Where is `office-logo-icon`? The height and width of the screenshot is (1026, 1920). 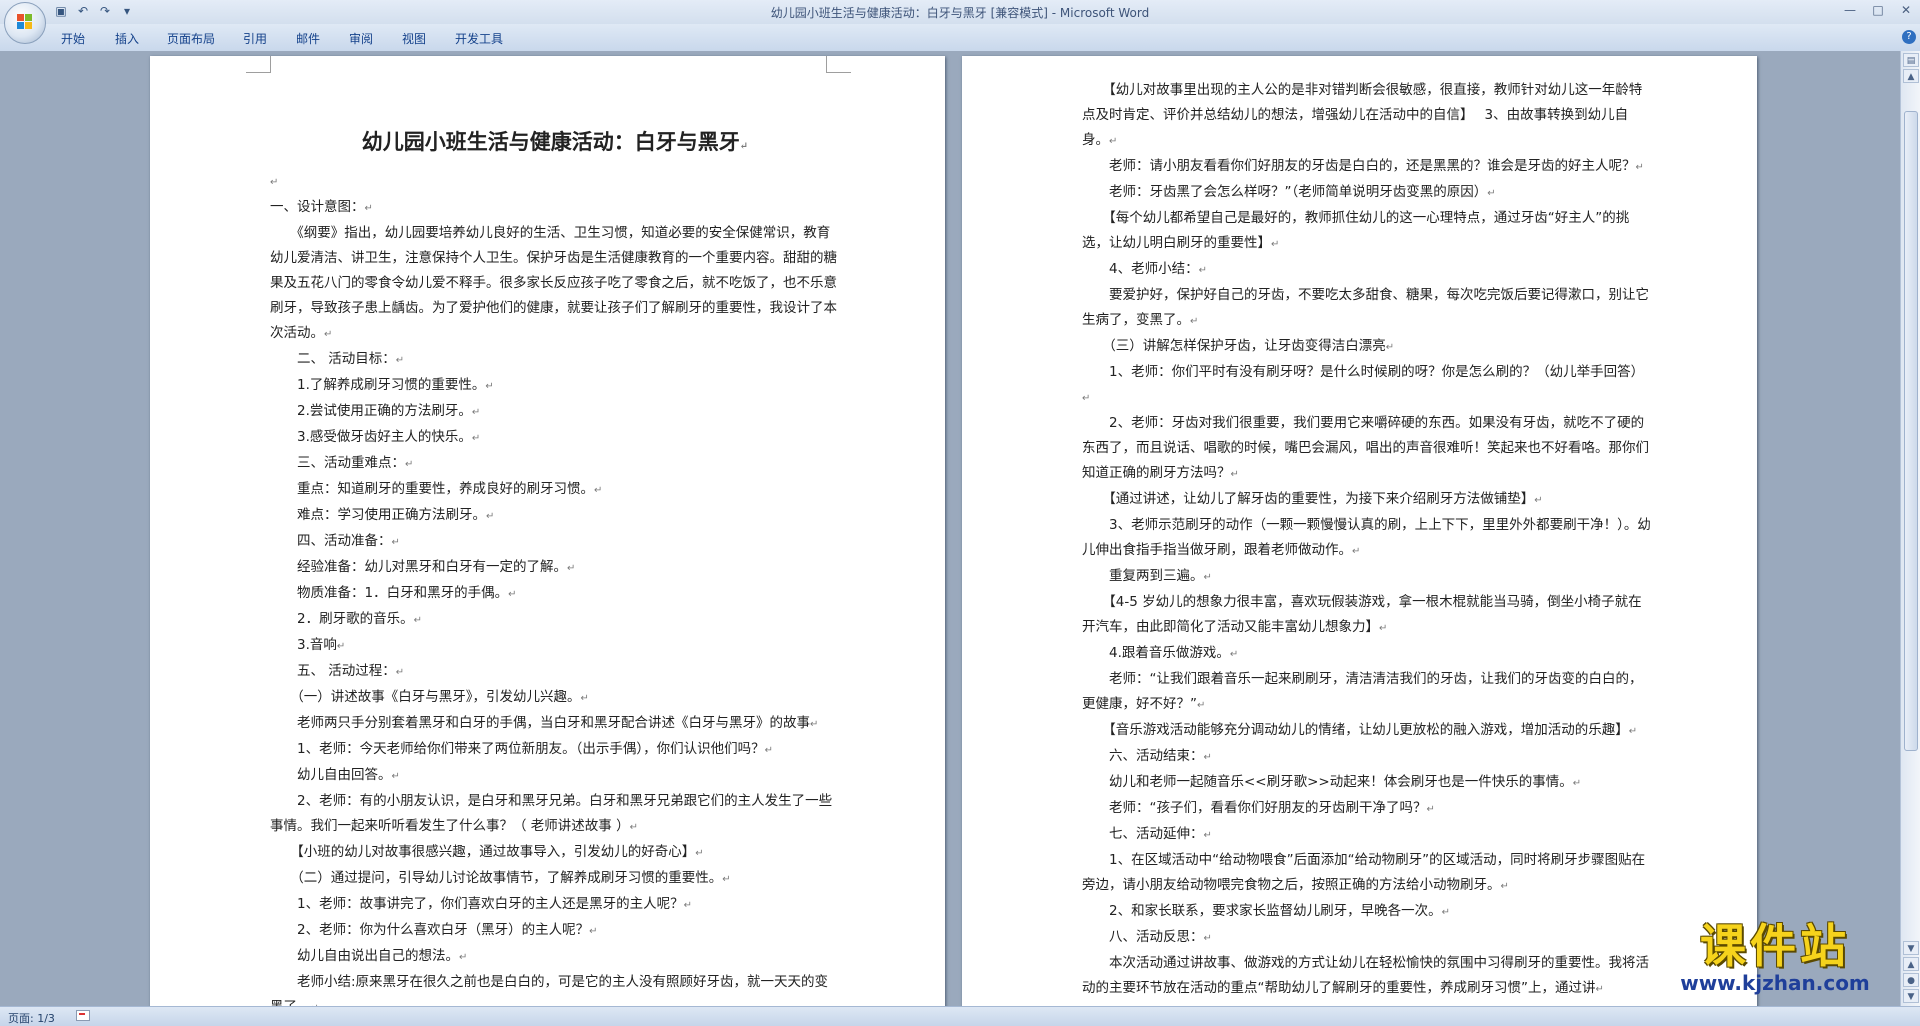
office-logo-icon is located at coordinates (25, 22).